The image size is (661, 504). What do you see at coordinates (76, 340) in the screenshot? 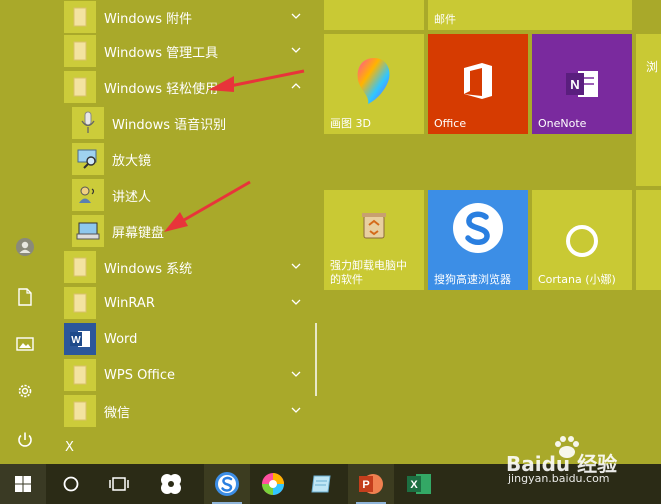
I see `svg-text: W` at bounding box center [76, 340].